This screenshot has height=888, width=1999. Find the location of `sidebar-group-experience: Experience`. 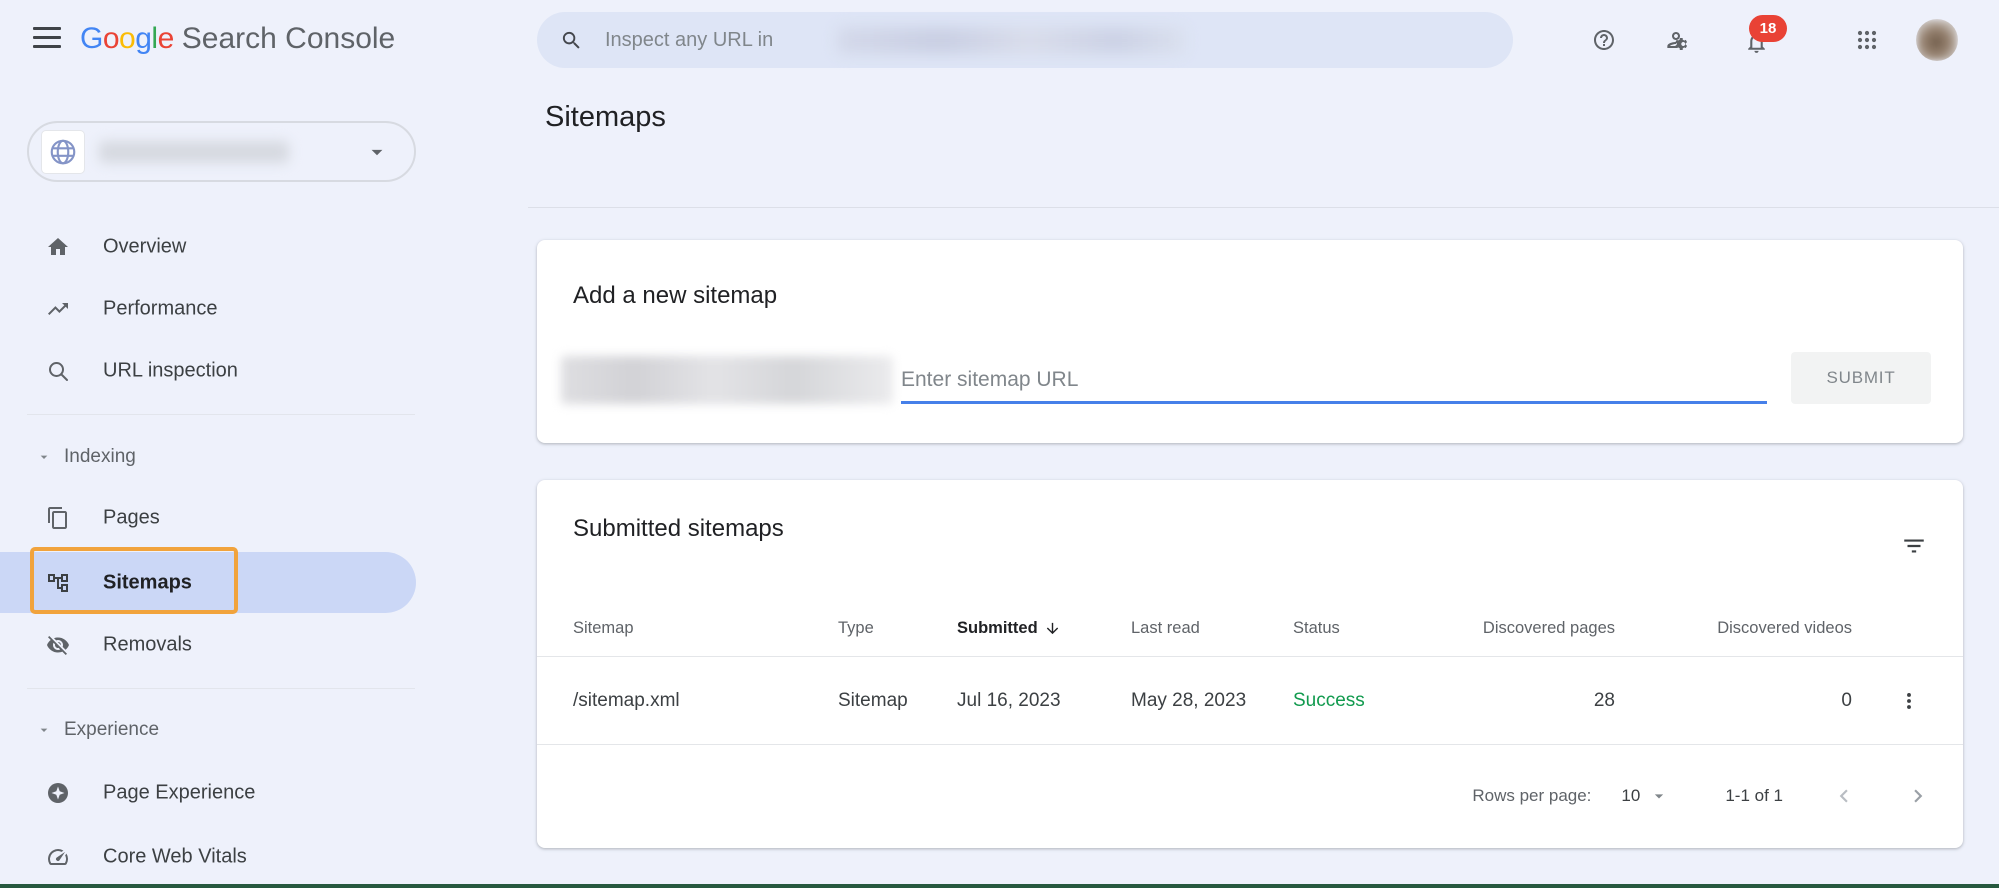

sidebar-group-experience: Experience is located at coordinates (208, 730).